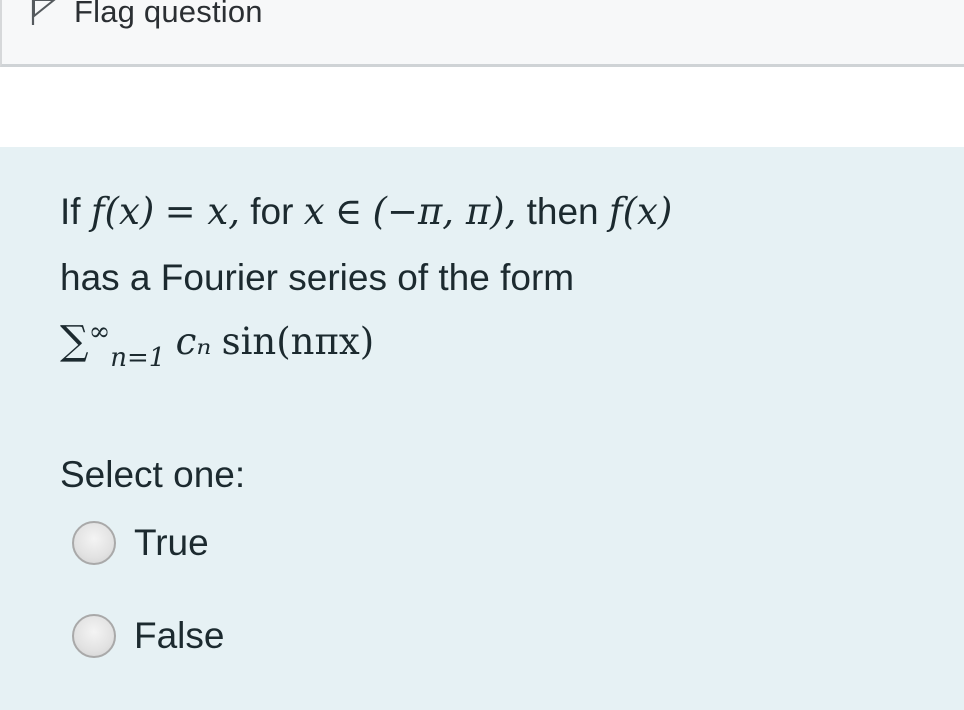 The width and height of the screenshot is (964, 710). Describe the element at coordinates (138, 358) in the screenshot. I see `math-sum-lower: n=1` at that location.